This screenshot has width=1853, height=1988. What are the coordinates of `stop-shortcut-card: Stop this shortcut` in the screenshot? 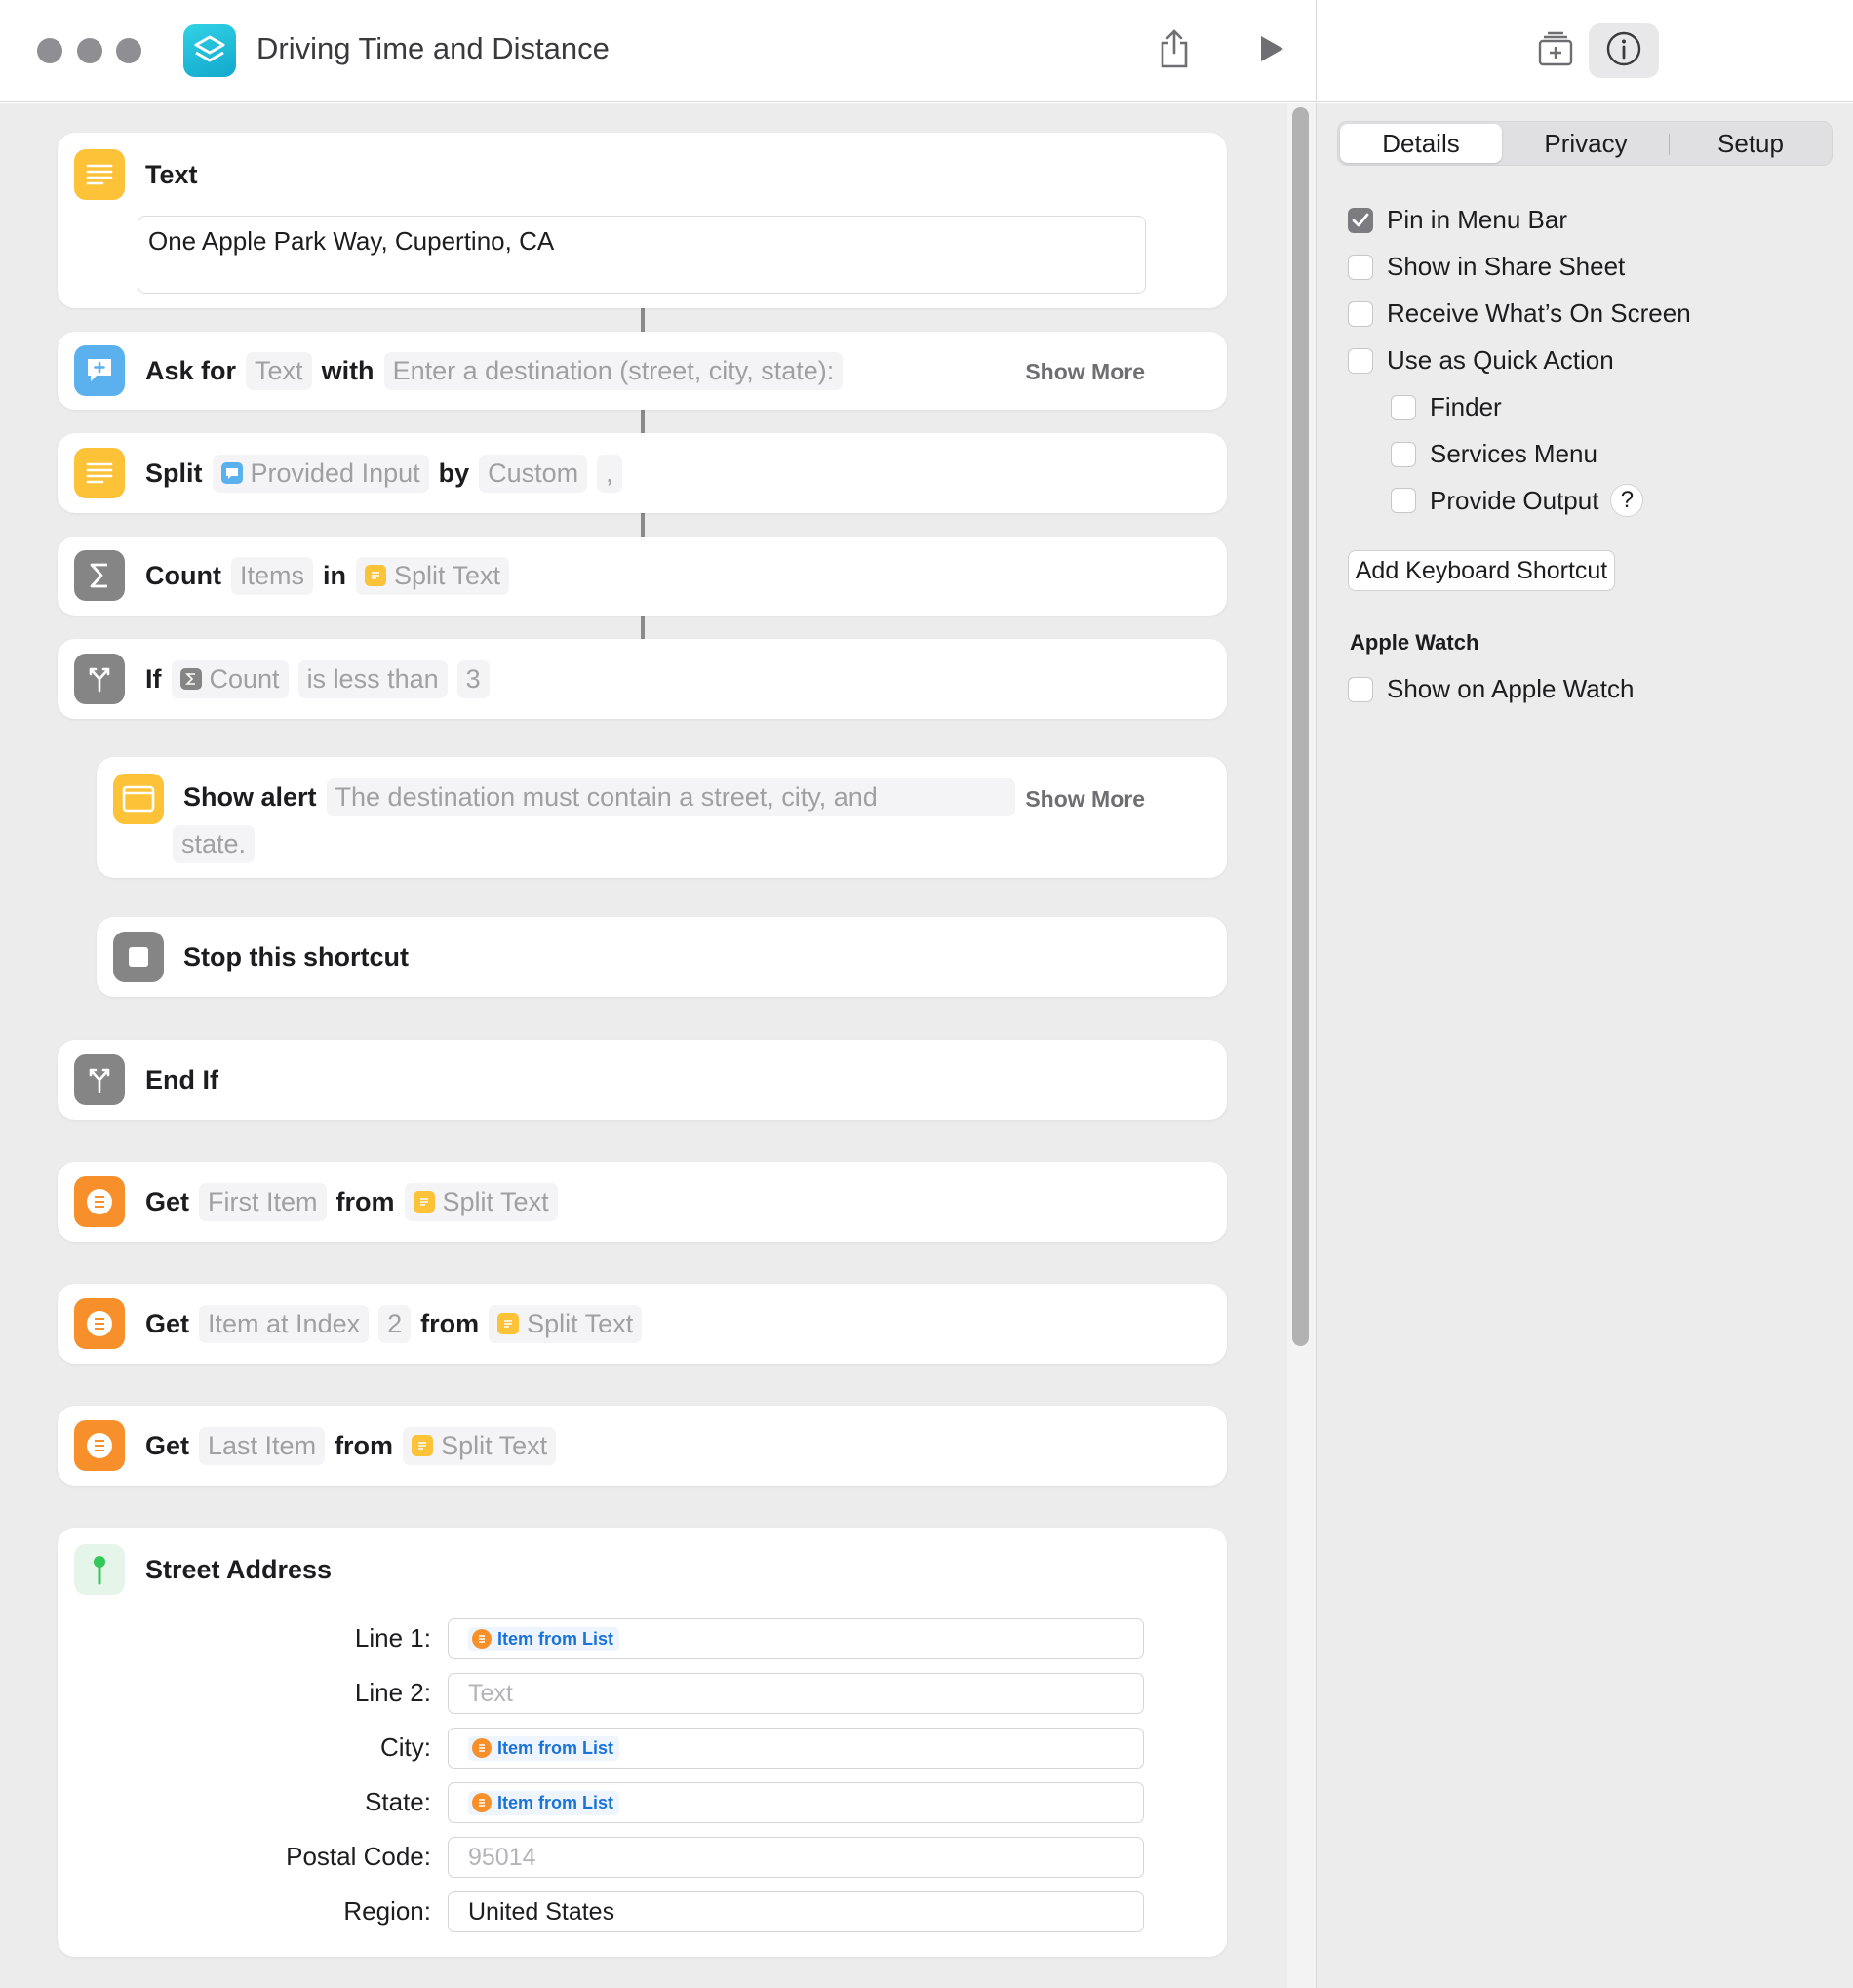 It's located at (662, 957).